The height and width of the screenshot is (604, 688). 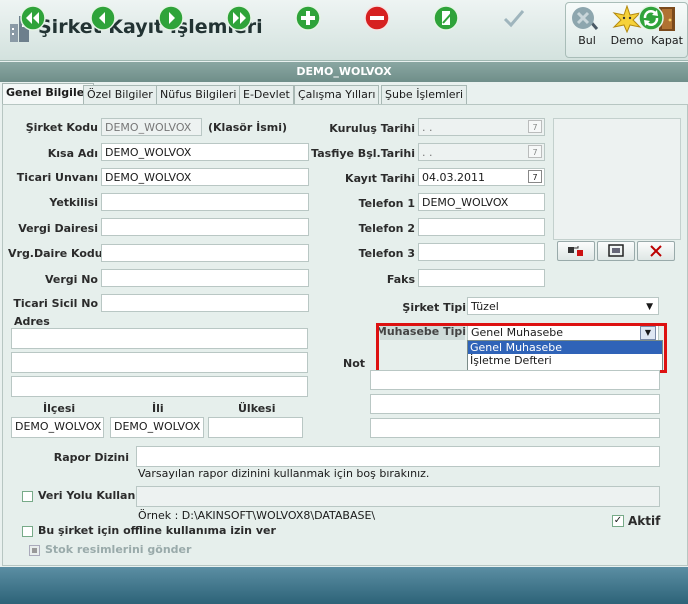 I want to click on faks-field, so click(x=481, y=278).